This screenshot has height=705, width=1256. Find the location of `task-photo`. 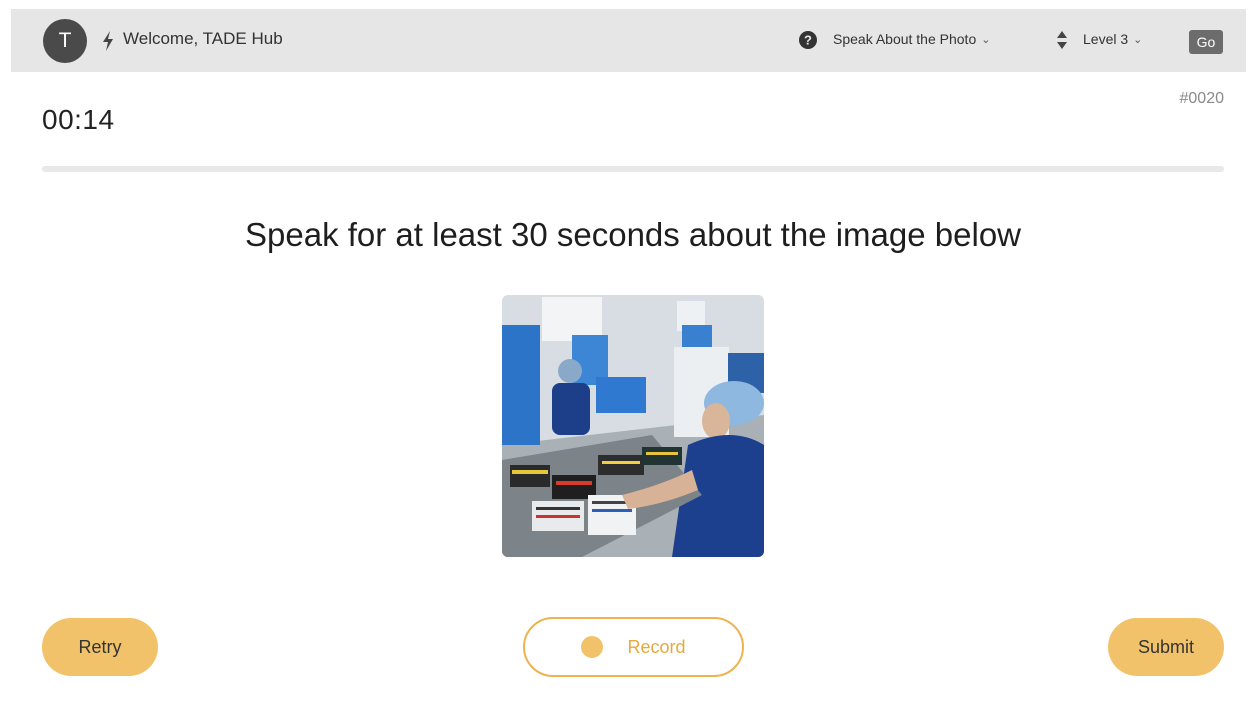

task-photo is located at coordinates (633, 426).